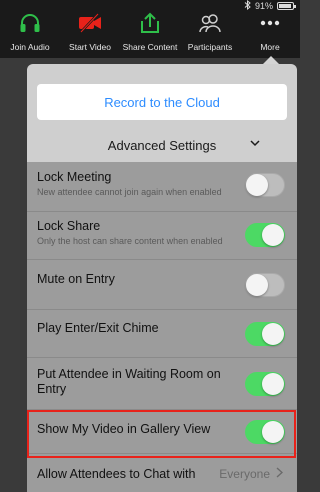  Describe the element at coordinates (265, 285) in the screenshot. I see `mute-on-entry-toggle` at that location.